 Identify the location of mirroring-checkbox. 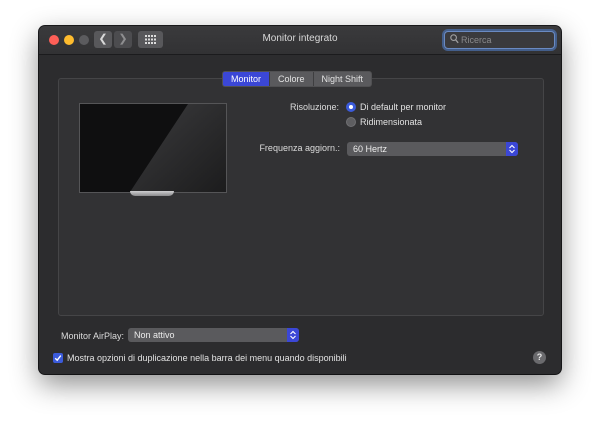
(58, 358).